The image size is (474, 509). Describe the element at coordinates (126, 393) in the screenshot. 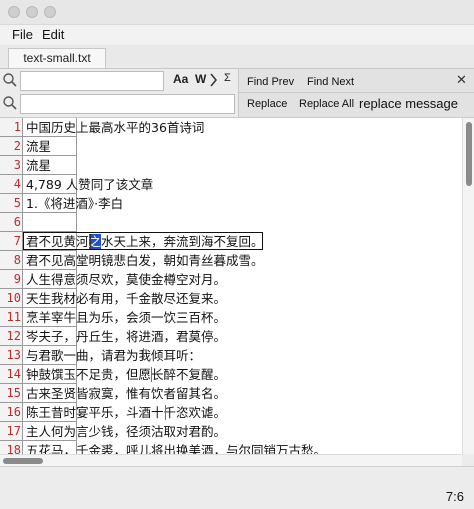

I see `line-text: 古来圣贤皆寂寞，惟有饮者留其名。` at that location.